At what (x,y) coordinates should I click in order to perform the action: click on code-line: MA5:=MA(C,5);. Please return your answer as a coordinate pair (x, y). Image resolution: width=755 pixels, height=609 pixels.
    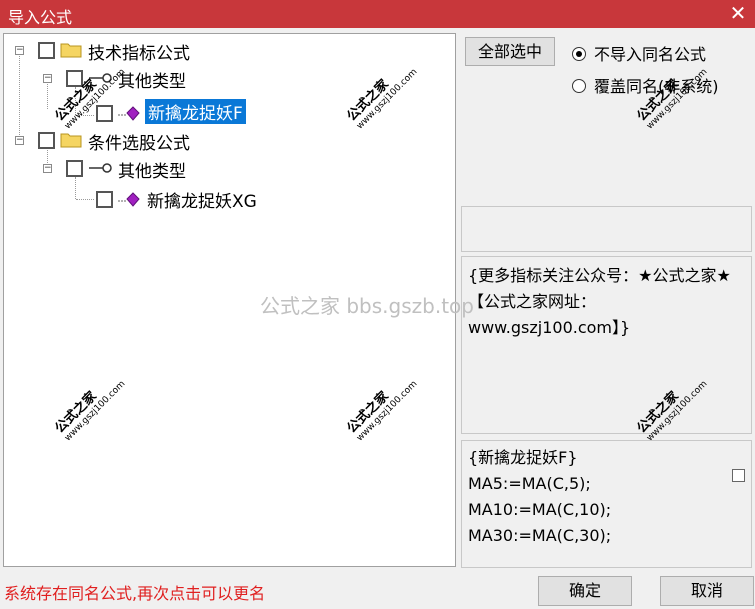
    Looking at the image, I should click on (529, 483).